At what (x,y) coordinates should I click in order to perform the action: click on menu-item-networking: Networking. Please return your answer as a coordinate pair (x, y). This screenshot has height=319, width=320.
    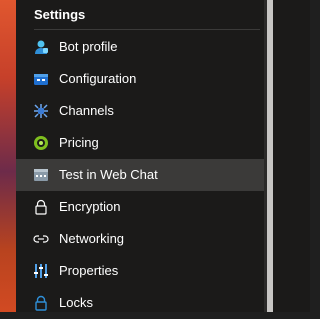
    Looking at the image, I should click on (140, 239).